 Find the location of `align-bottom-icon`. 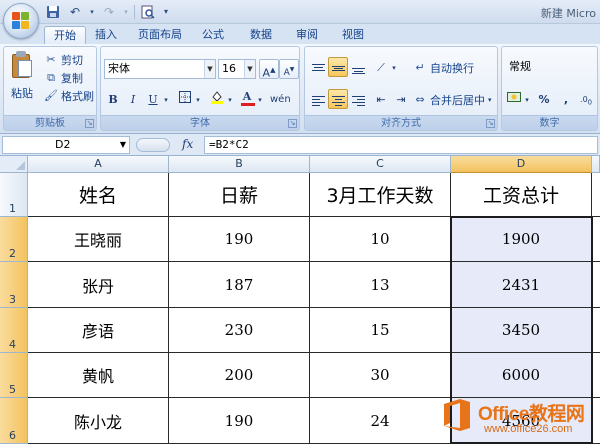

align-bottom-icon is located at coordinates (358, 67).